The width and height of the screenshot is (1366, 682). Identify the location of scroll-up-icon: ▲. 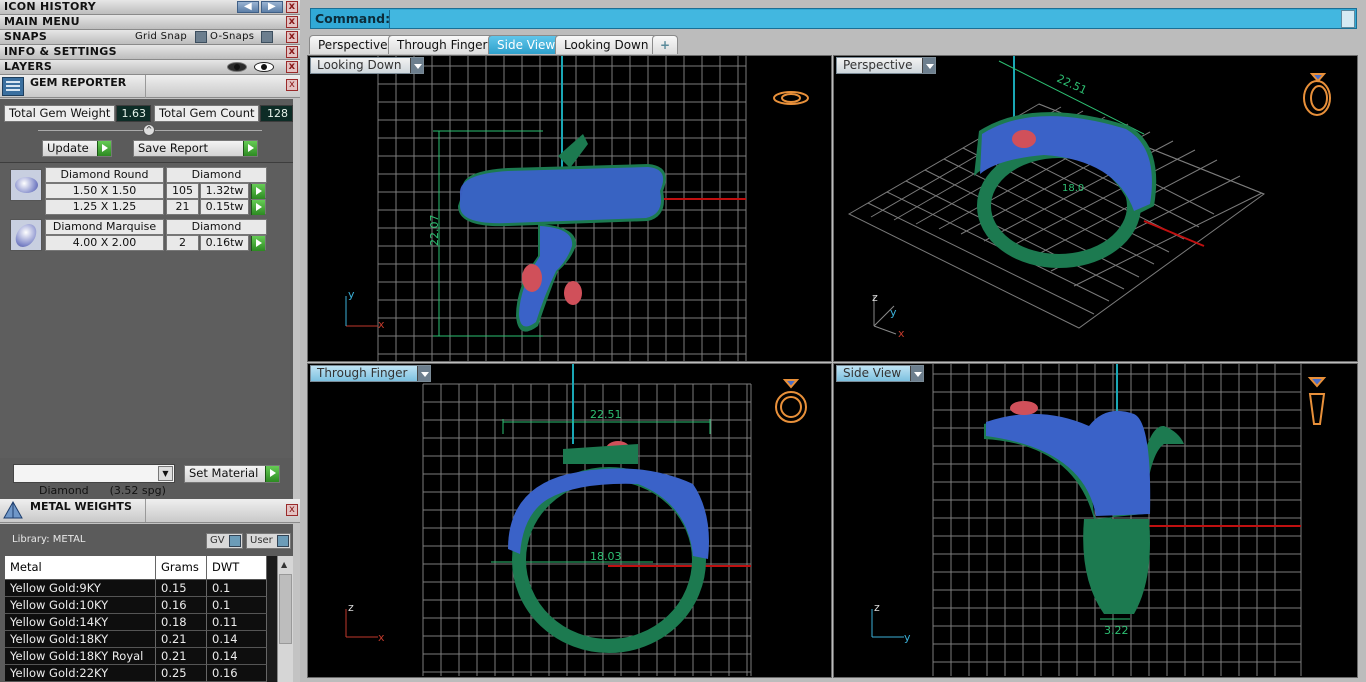
(284, 564).